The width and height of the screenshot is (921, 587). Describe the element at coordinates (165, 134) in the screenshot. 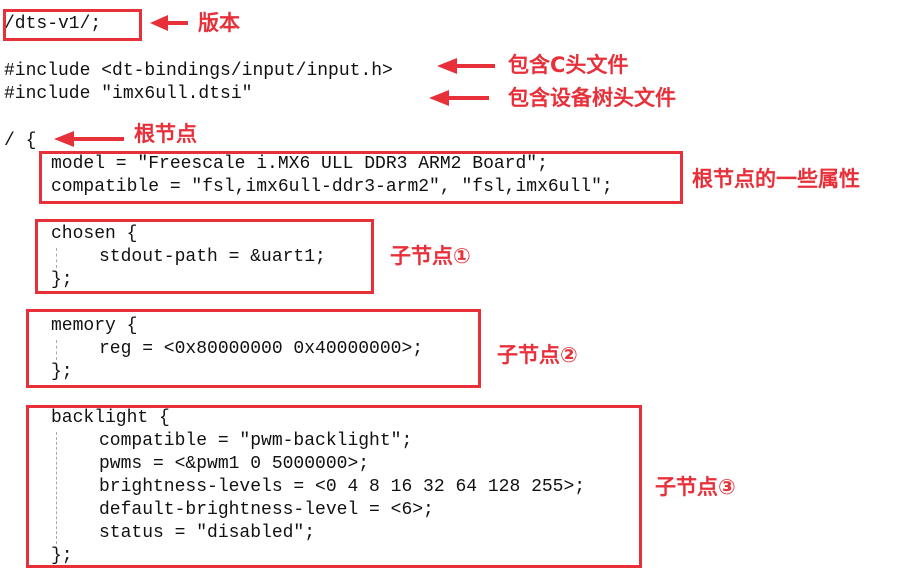

I see `annotation-root-node: 根节点` at that location.